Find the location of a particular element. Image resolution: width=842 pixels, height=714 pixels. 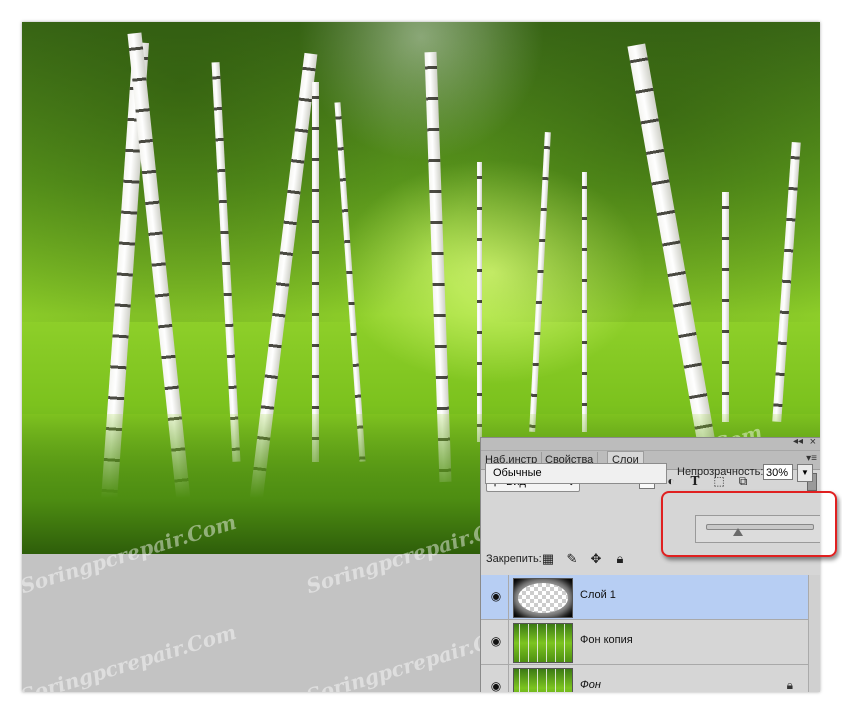

opacity-control: Непрозрачность: 30% ▼ is located at coordinates (747, 473).